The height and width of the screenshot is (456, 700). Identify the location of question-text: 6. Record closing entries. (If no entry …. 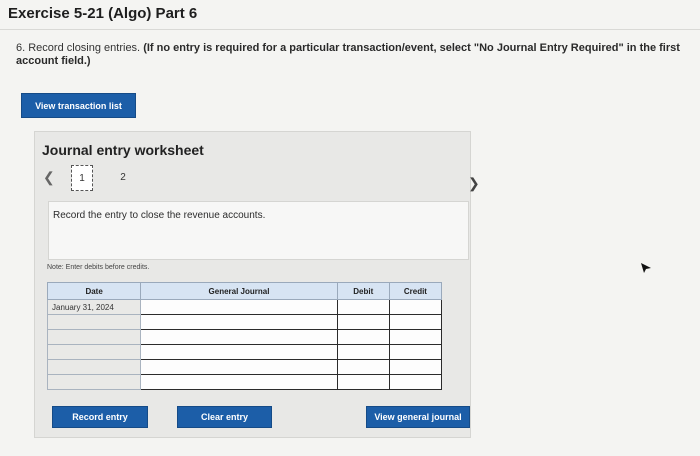
(353, 55).